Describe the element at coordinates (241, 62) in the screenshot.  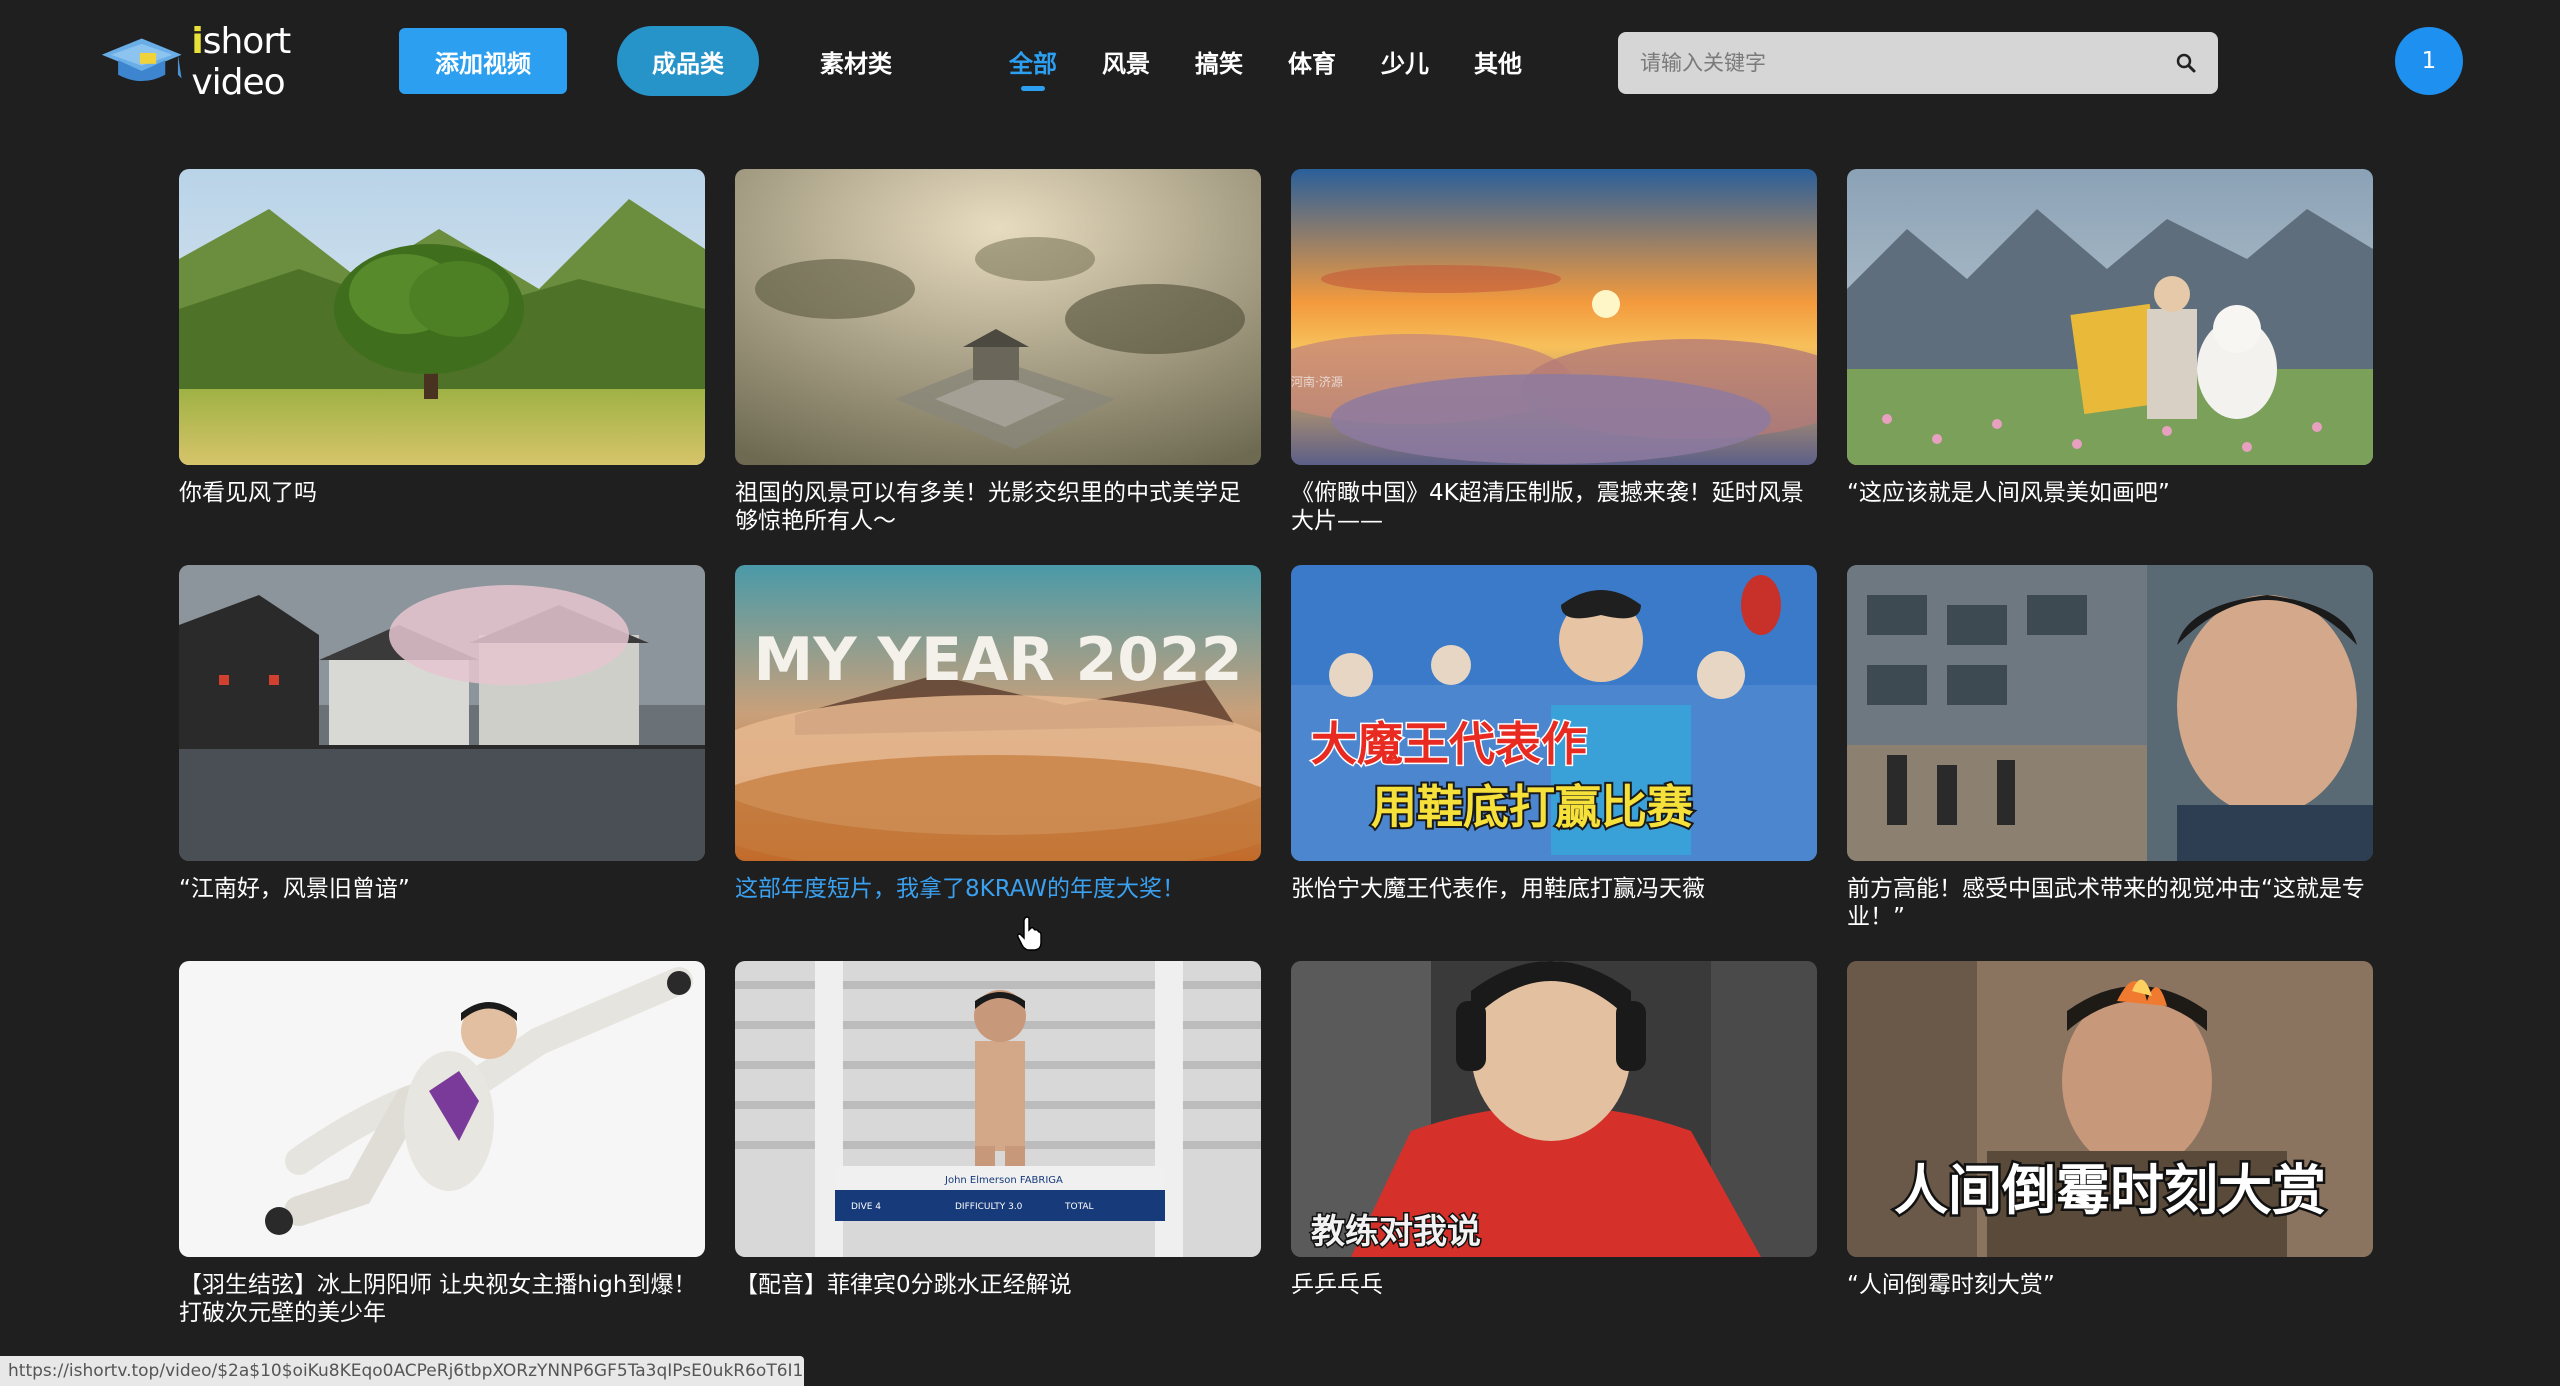
I see `logo-text: ishort video` at that location.